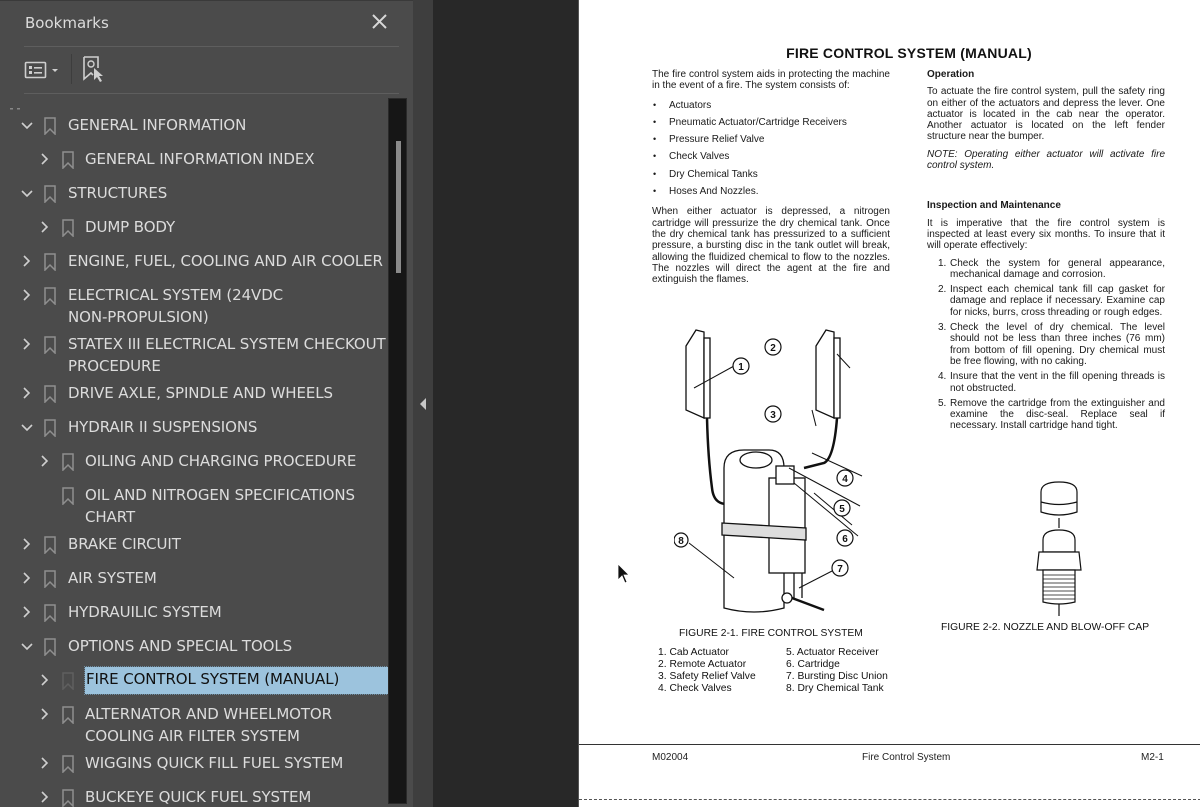 This screenshot has width=1200, height=807. I want to click on callout-label: 3, so click(773, 415).